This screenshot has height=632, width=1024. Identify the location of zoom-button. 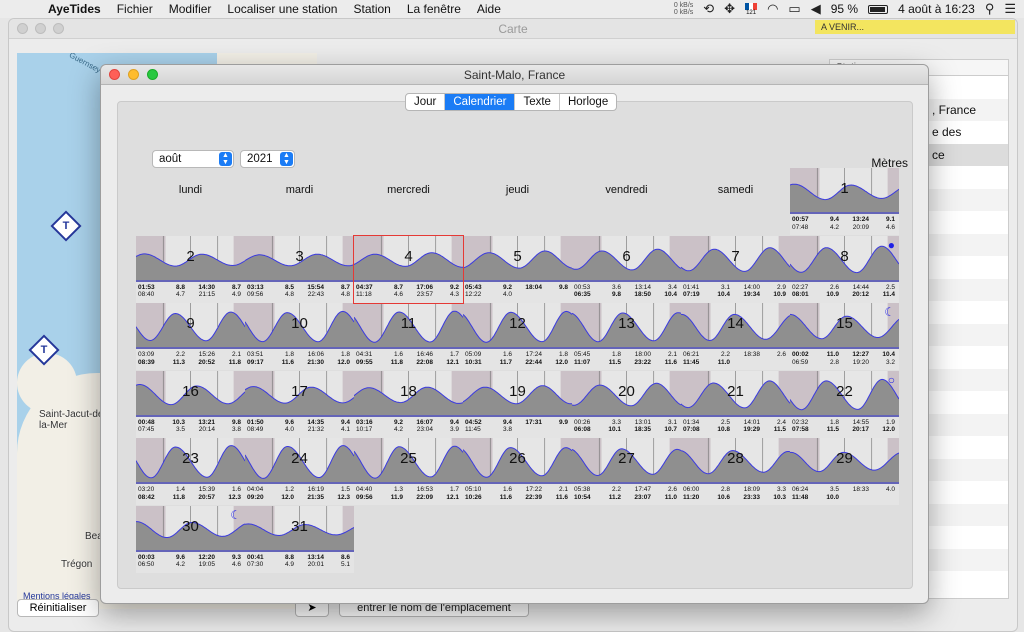
(152, 74).